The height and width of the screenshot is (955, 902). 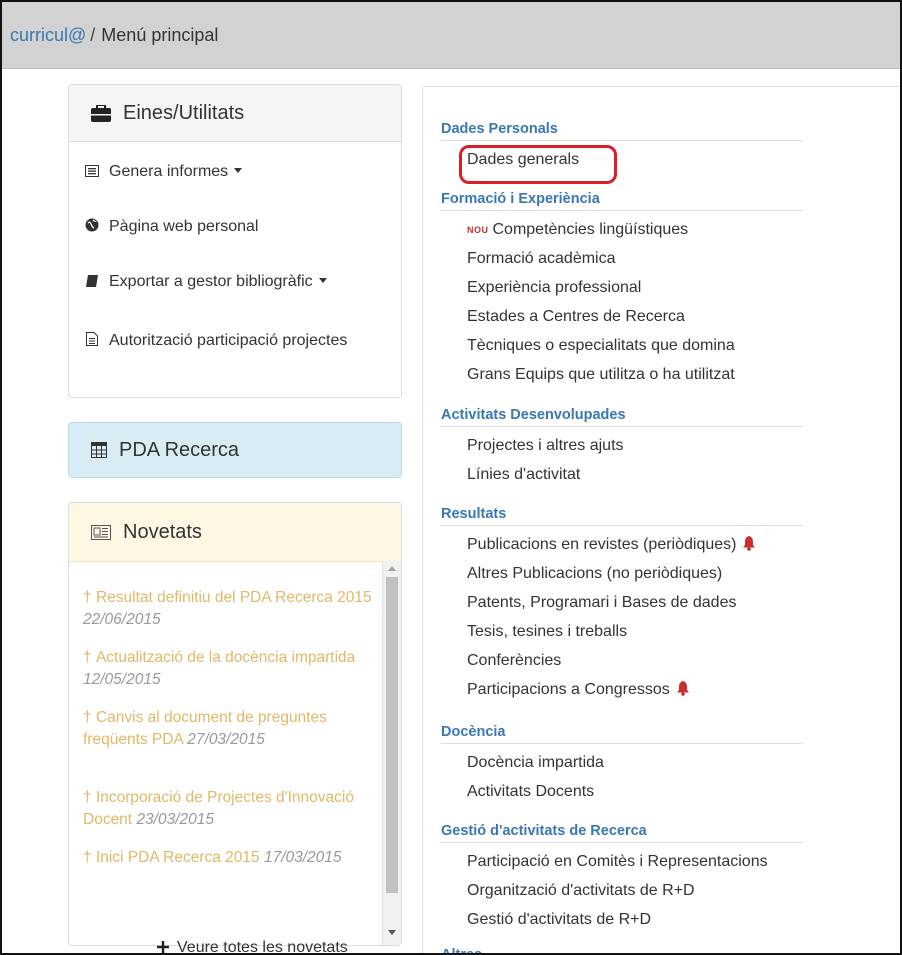 What do you see at coordinates (177, 857) in the screenshot?
I see `news-item-text: Inici PDA Recerca 2015` at bounding box center [177, 857].